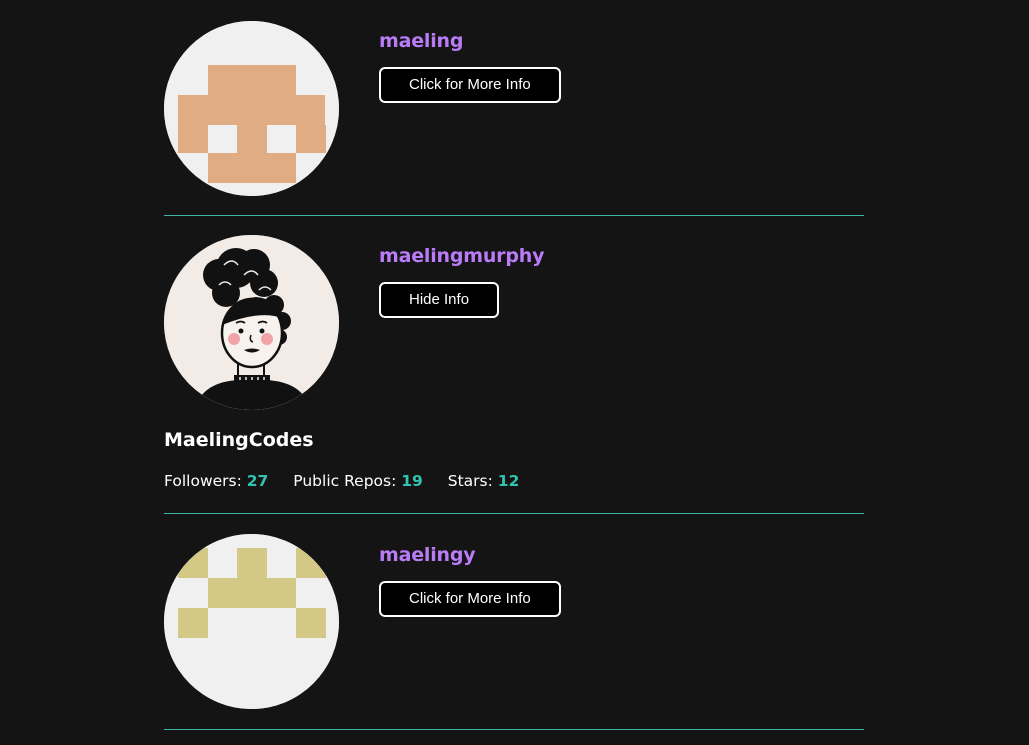 The image size is (1029, 745). What do you see at coordinates (239, 440) in the screenshot?
I see `display-name: MaelingCodes` at bounding box center [239, 440].